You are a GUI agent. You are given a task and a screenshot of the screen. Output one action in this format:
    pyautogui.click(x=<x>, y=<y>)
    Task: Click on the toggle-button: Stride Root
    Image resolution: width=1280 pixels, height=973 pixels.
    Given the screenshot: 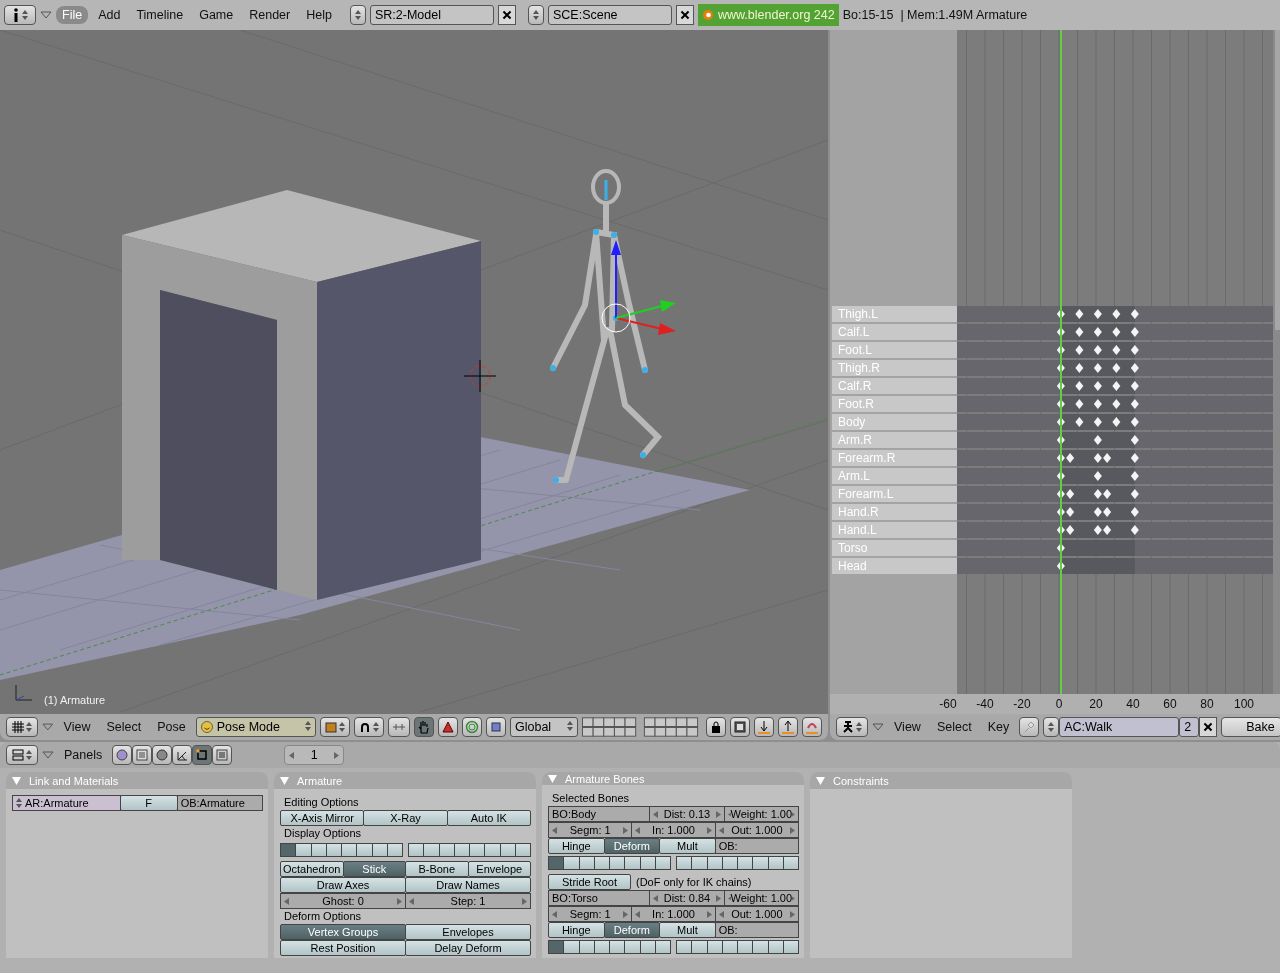 What is the action you would take?
    pyautogui.click(x=589, y=882)
    